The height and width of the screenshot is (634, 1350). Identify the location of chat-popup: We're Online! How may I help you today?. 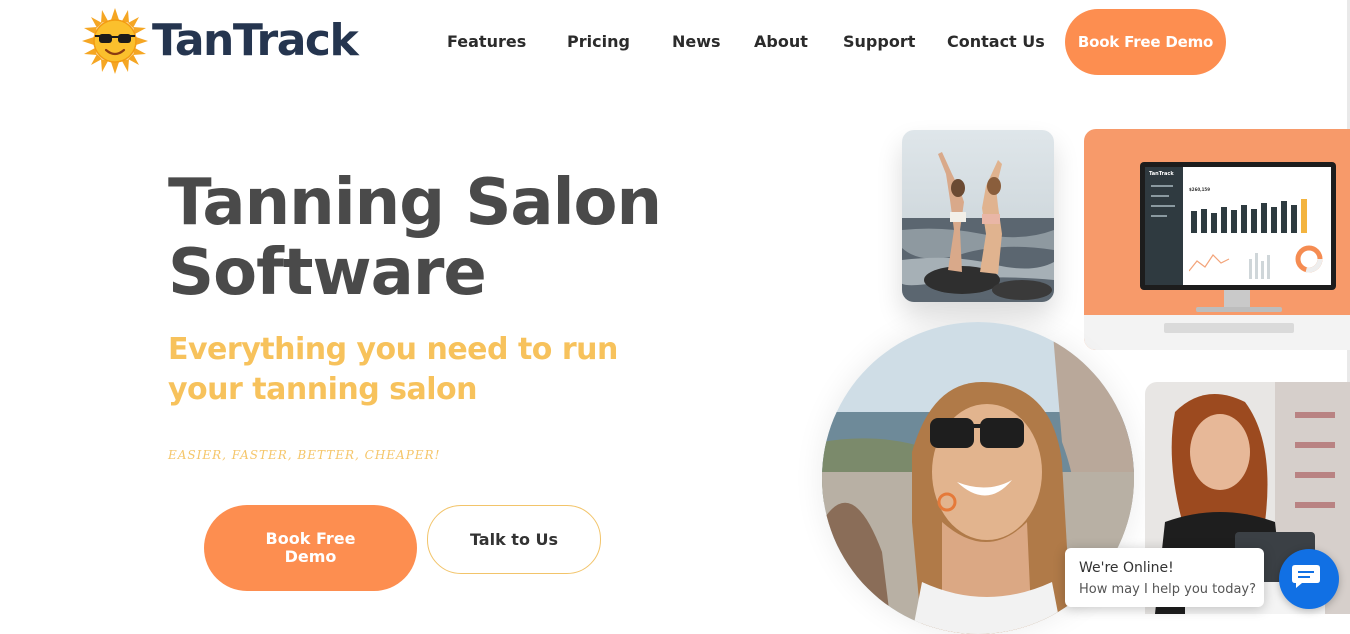
(1164, 577).